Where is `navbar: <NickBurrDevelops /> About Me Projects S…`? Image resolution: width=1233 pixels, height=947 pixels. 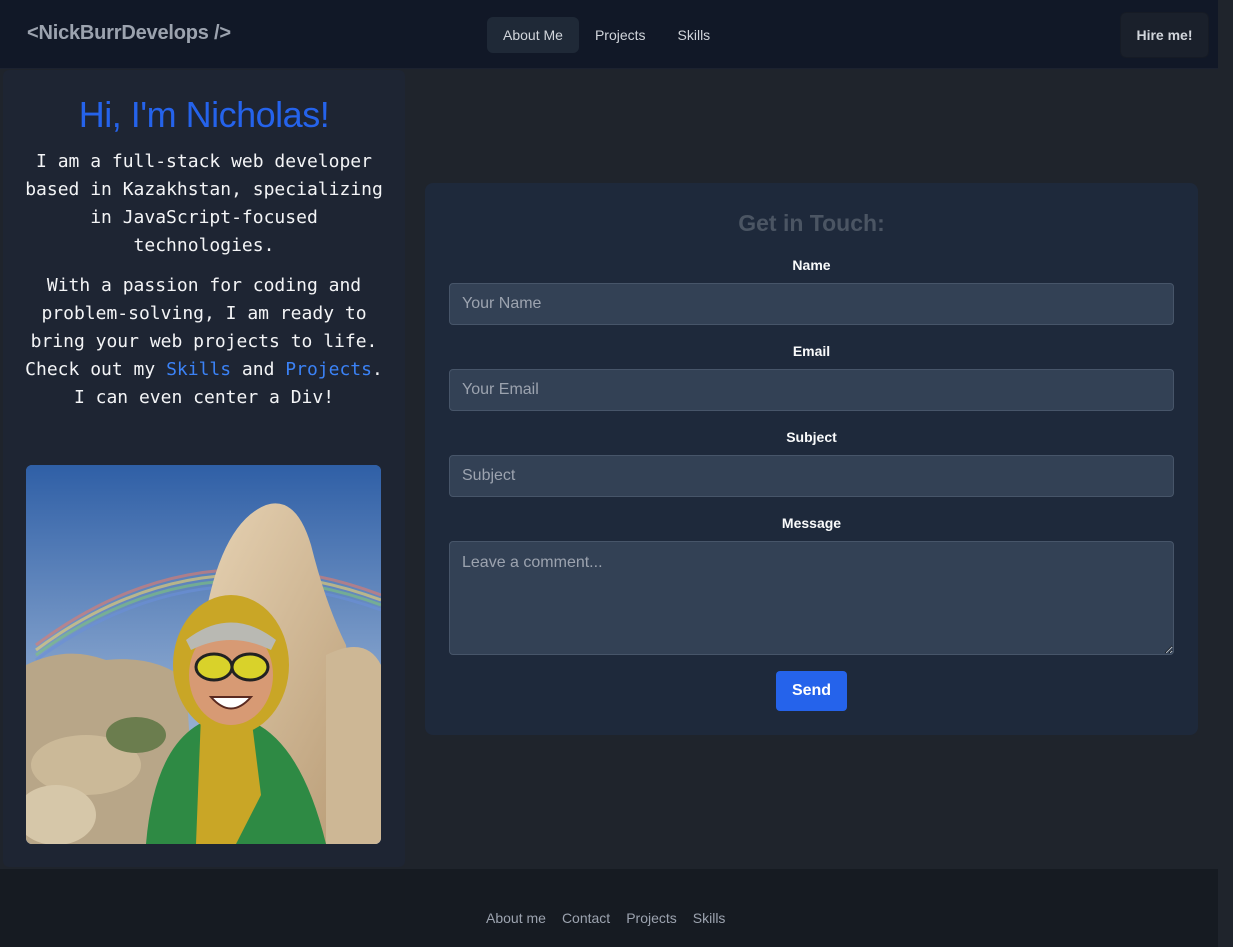
navbar: <NickBurrDevelops /> About Me Projects S… is located at coordinates (609, 34).